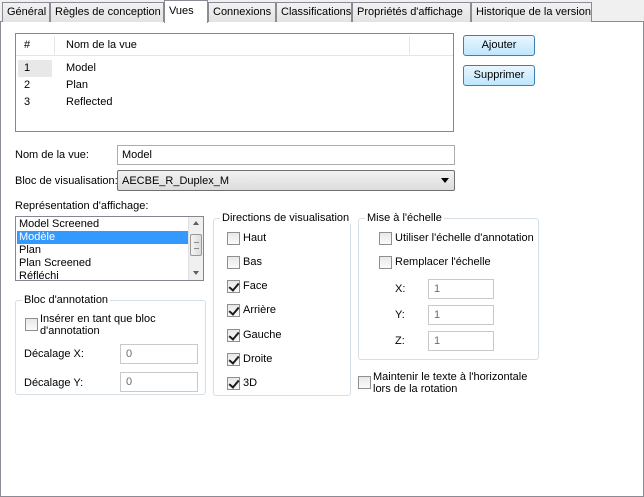 The image size is (644, 497). I want to click on direction-back-checkbox, so click(233, 310).